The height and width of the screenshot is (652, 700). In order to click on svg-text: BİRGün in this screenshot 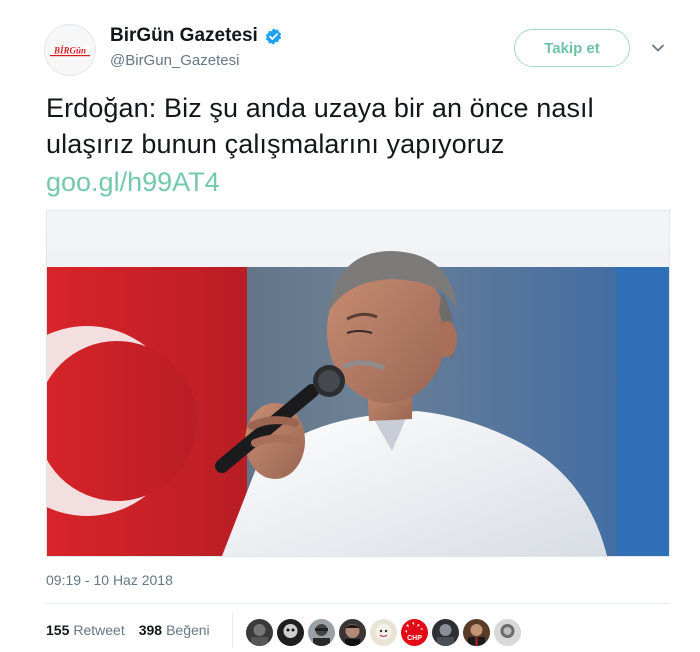, I will do `click(69, 51)`.